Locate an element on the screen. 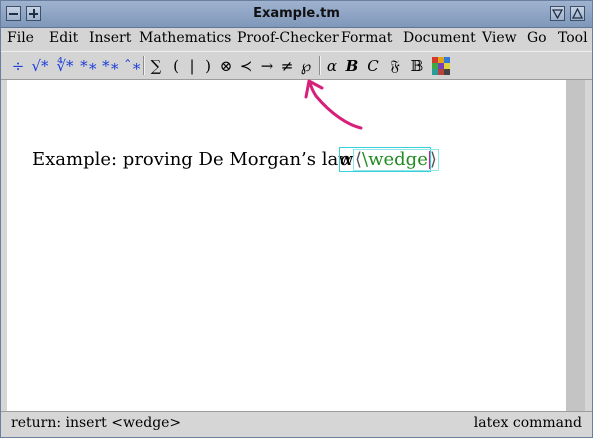 Image resolution: width=593 pixels, height=438 pixels. status-mode: latex command is located at coordinates (527, 423).